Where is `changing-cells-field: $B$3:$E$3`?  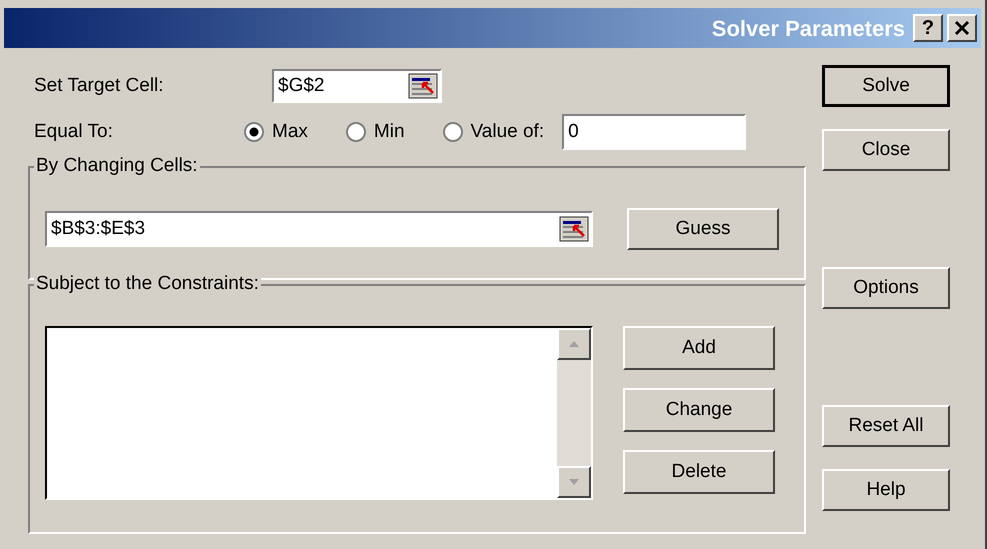 changing-cells-field: $B$3:$E$3 is located at coordinates (319, 229).